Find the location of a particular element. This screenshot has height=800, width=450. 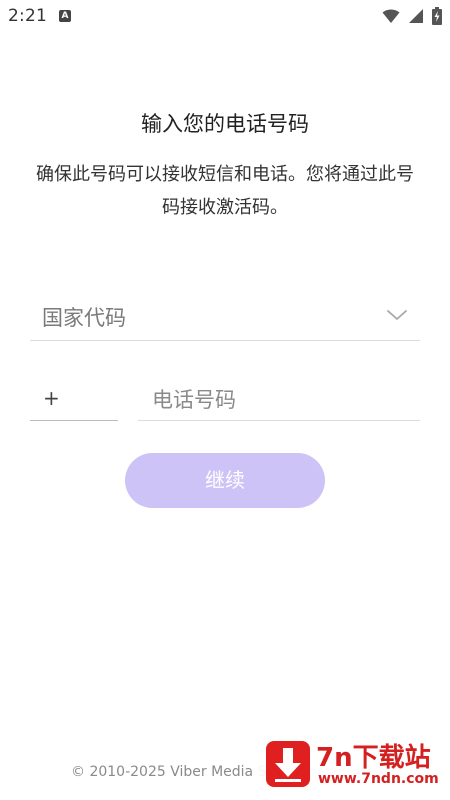

cell-signal-icon is located at coordinates (416, 16).